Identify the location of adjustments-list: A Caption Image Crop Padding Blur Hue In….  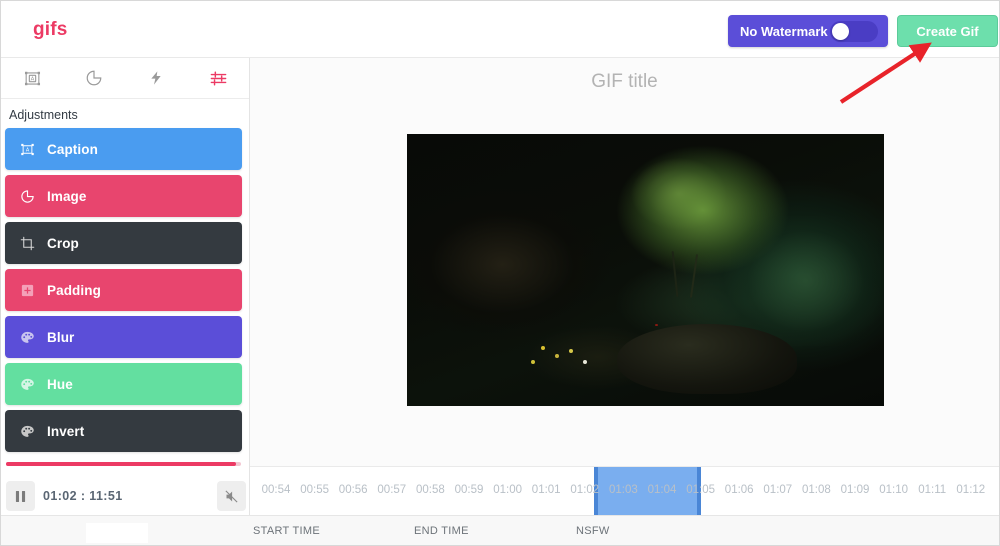
(123, 292).